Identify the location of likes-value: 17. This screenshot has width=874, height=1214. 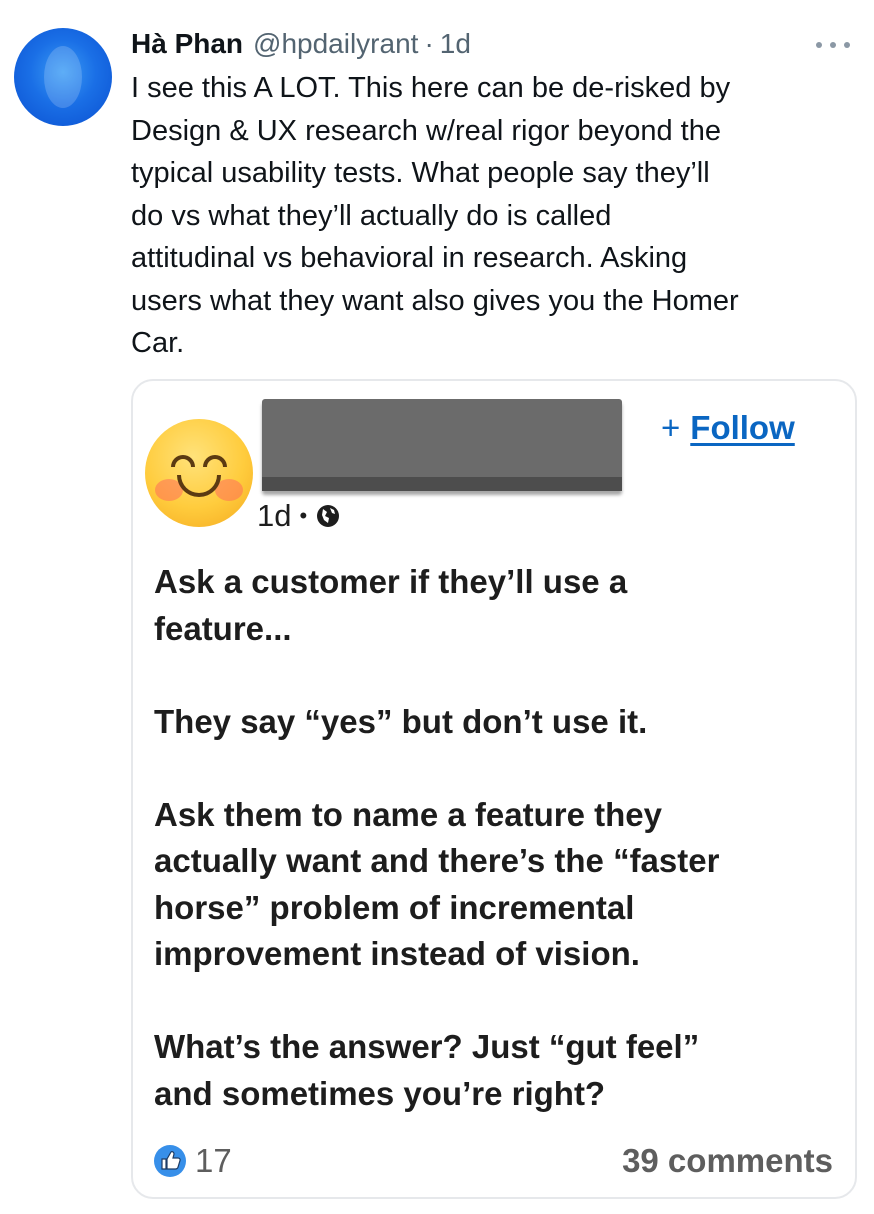
(213, 1160).